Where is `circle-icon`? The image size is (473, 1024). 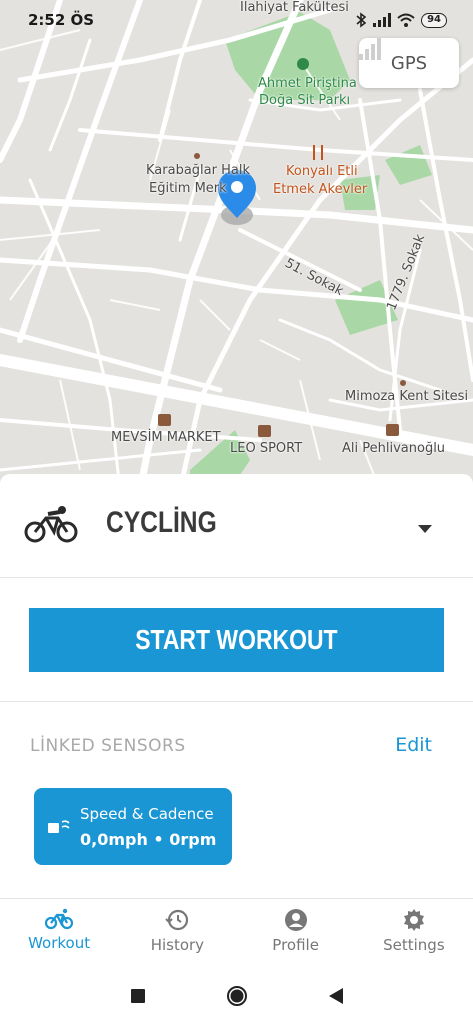 circle-icon is located at coordinates (236, 996).